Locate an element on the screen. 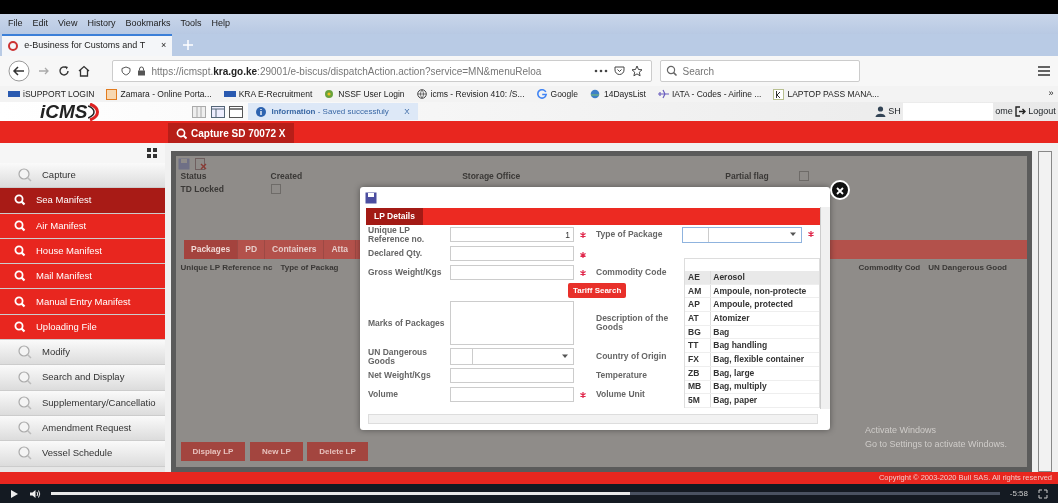 The width and height of the screenshot is (1058, 503). column-header: Type of Packag is located at coordinates (309, 267).